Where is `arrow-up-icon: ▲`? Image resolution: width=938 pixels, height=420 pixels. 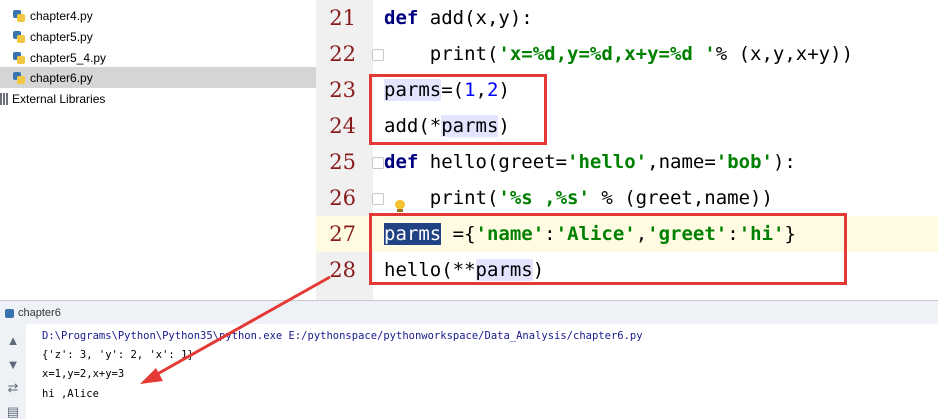
arrow-up-icon: ▲ is located at coordinates (13, 340).